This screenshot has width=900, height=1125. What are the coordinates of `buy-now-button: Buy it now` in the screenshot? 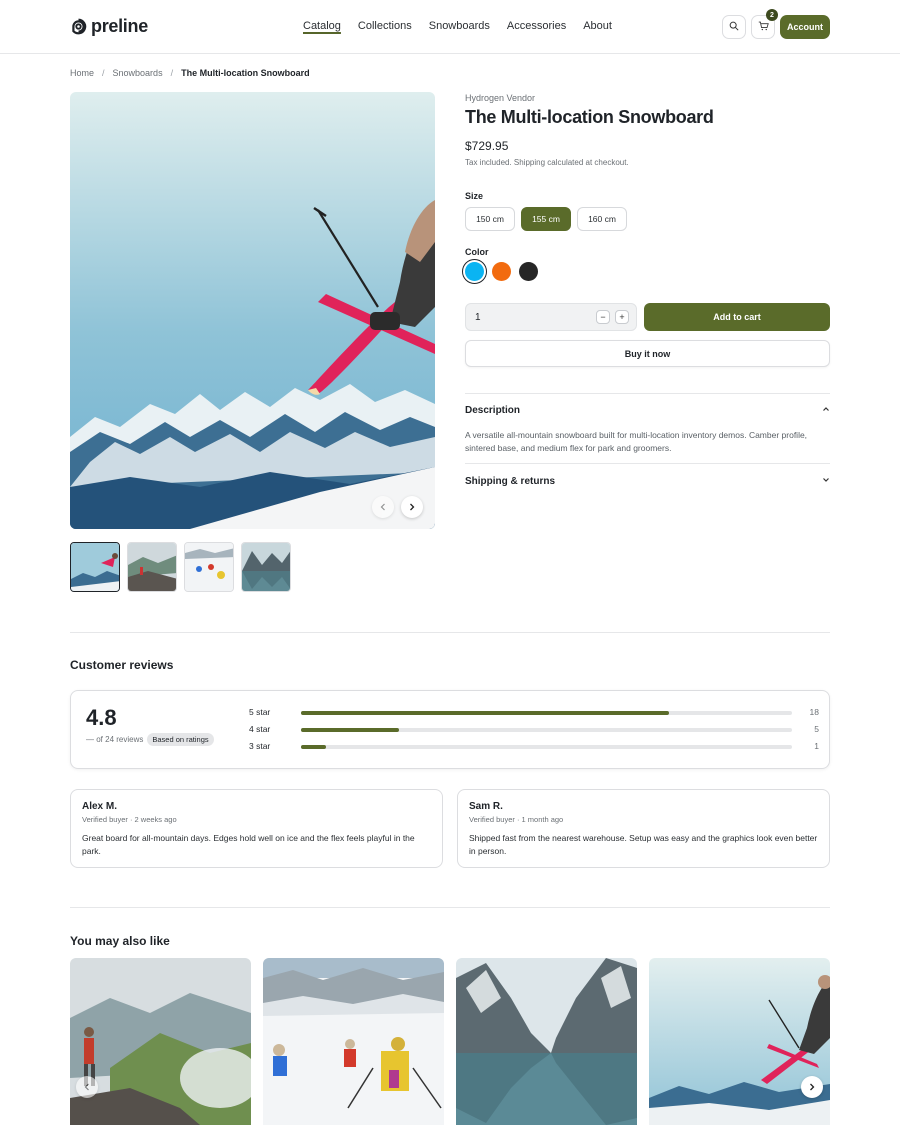 It's located at (647, 353).